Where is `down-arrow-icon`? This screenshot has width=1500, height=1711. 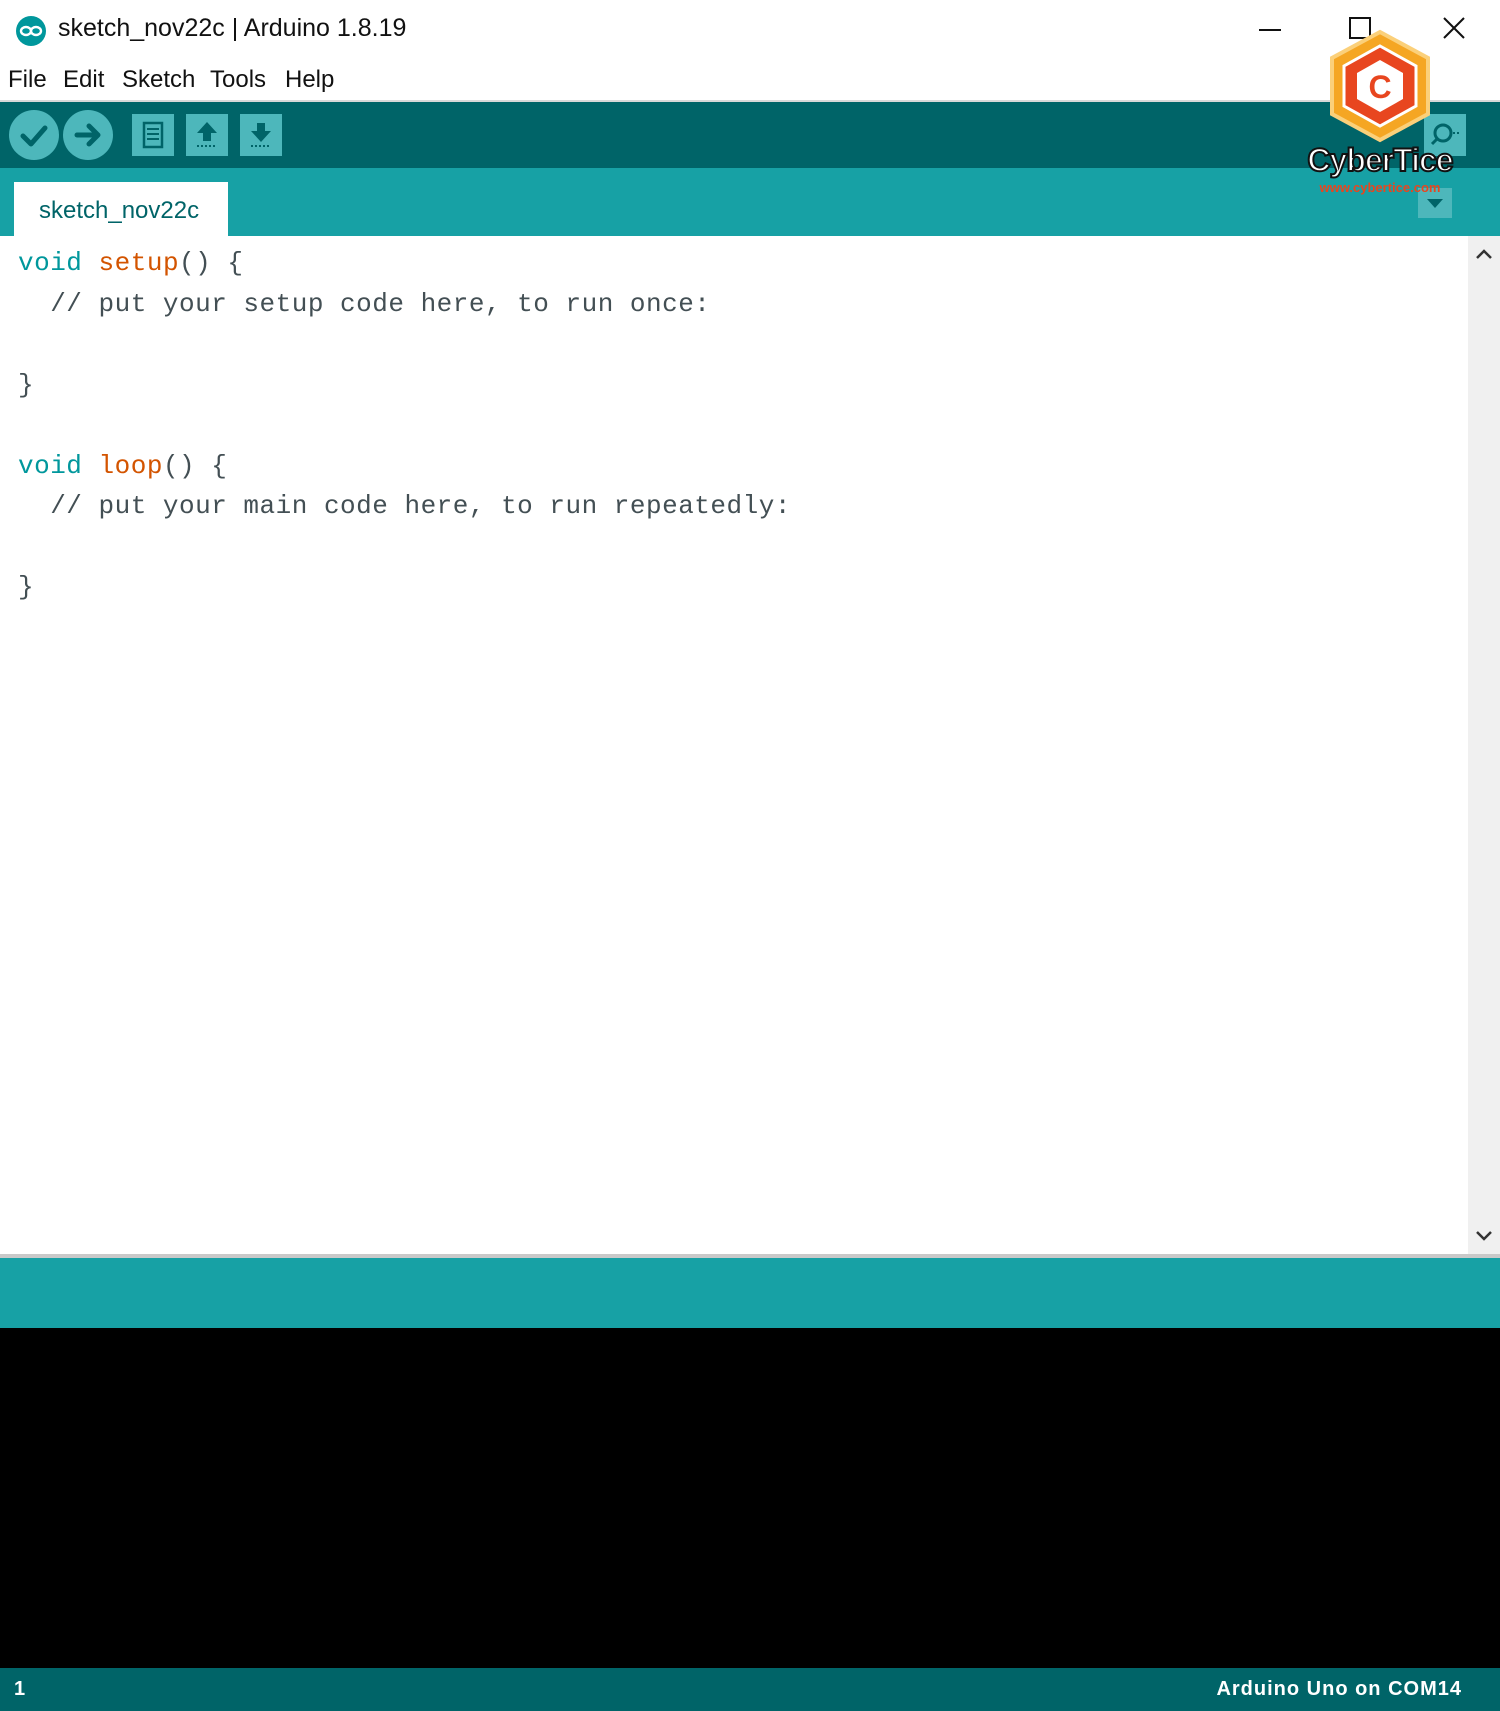
down-arrow-icon is located at coordinates (261, 135).